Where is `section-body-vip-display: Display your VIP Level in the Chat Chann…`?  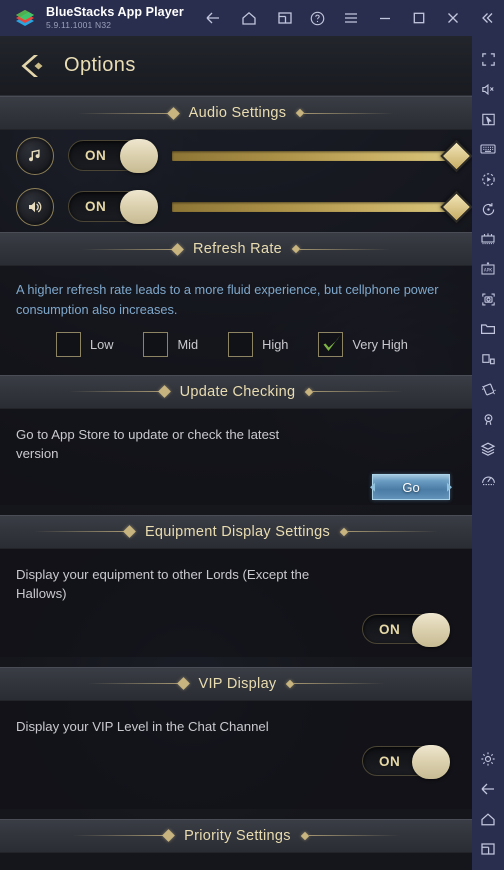 section-body-vip-display: Display your VIP Level in the Chat Chann… is located at coordinates (236, 754).